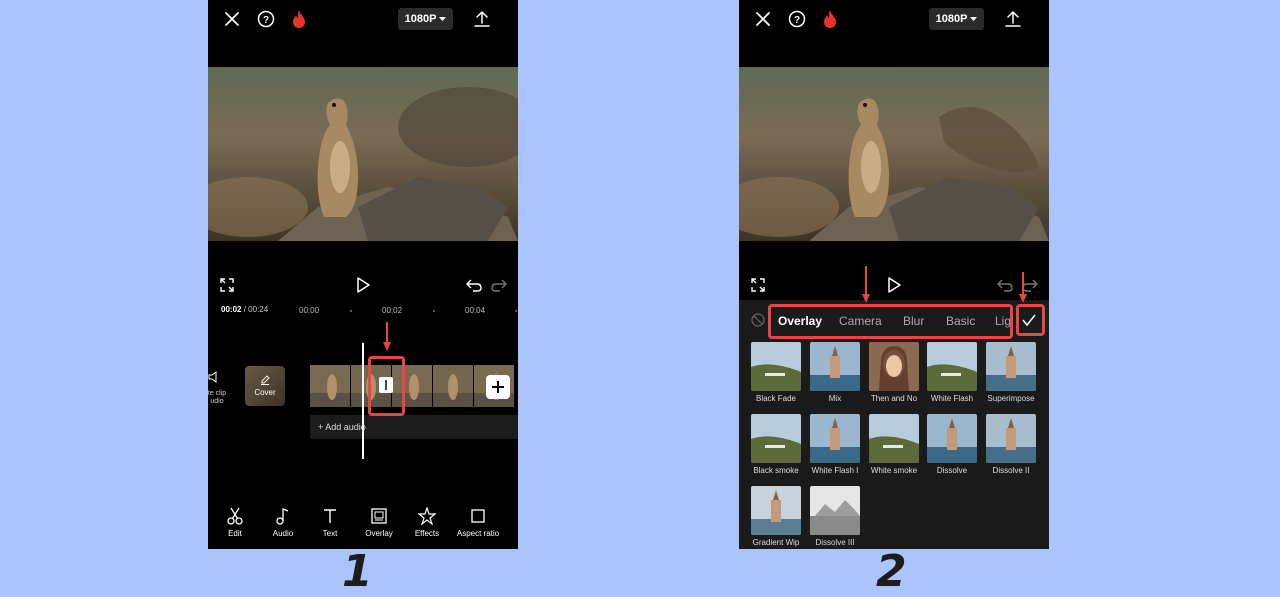 The width and height of the screenshot is (1280, 597). Describe the element at coordinates (265, 380) in the screenshot. I see `pencil-icon` at that location.